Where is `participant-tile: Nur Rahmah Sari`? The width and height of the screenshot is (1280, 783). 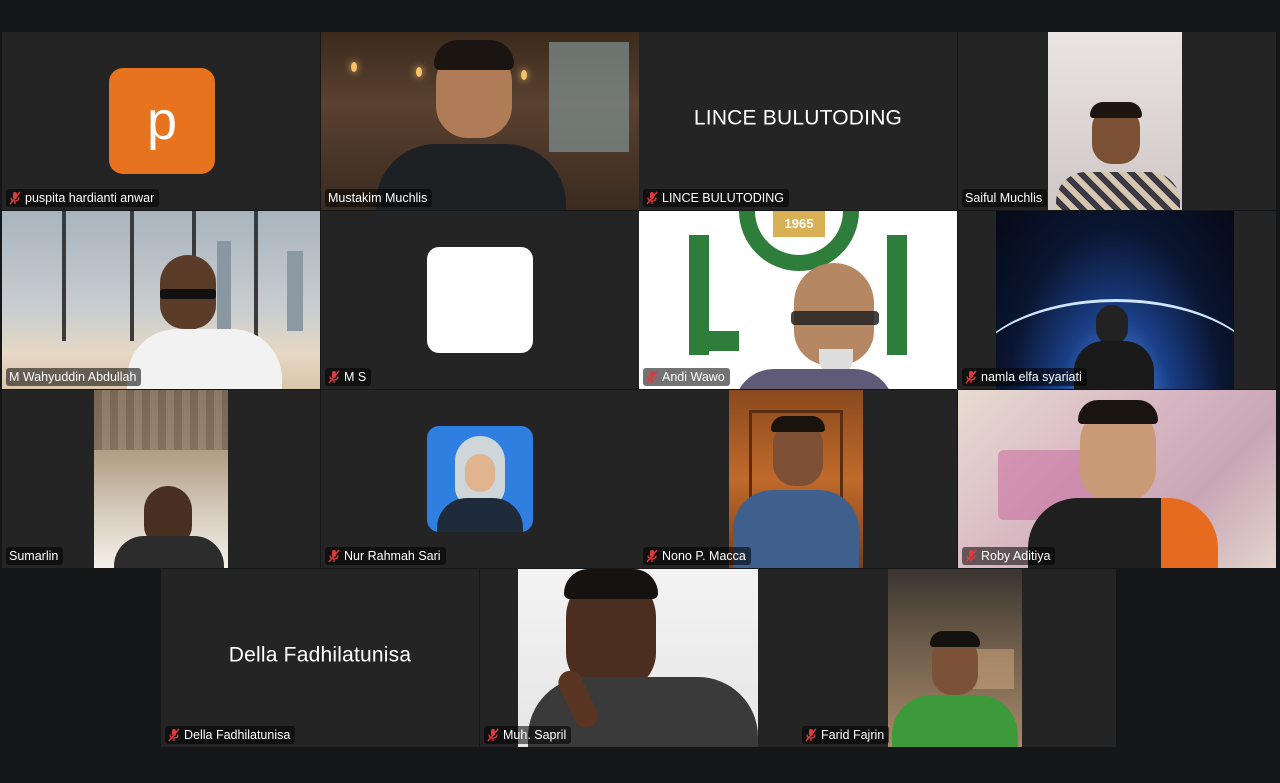 participant-tile: Nur Rahmah Sari is located at coordinates (480, 479).